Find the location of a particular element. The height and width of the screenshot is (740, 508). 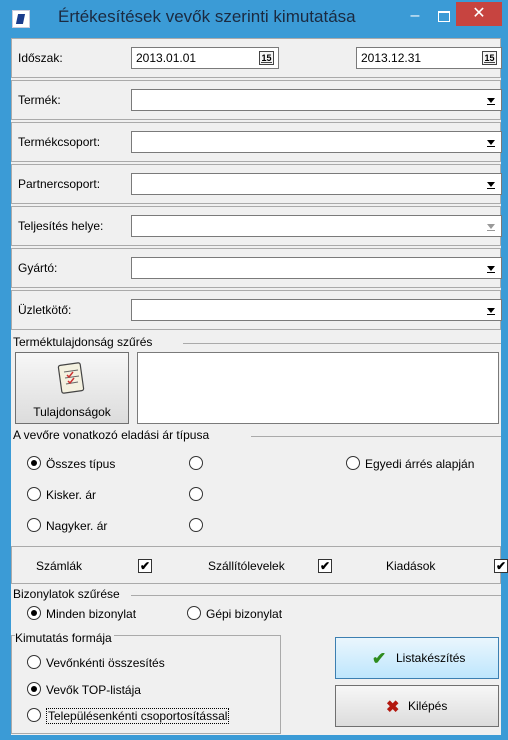

radio-label: Településenkénti csoportosítással is located at coordinates (138, 716).